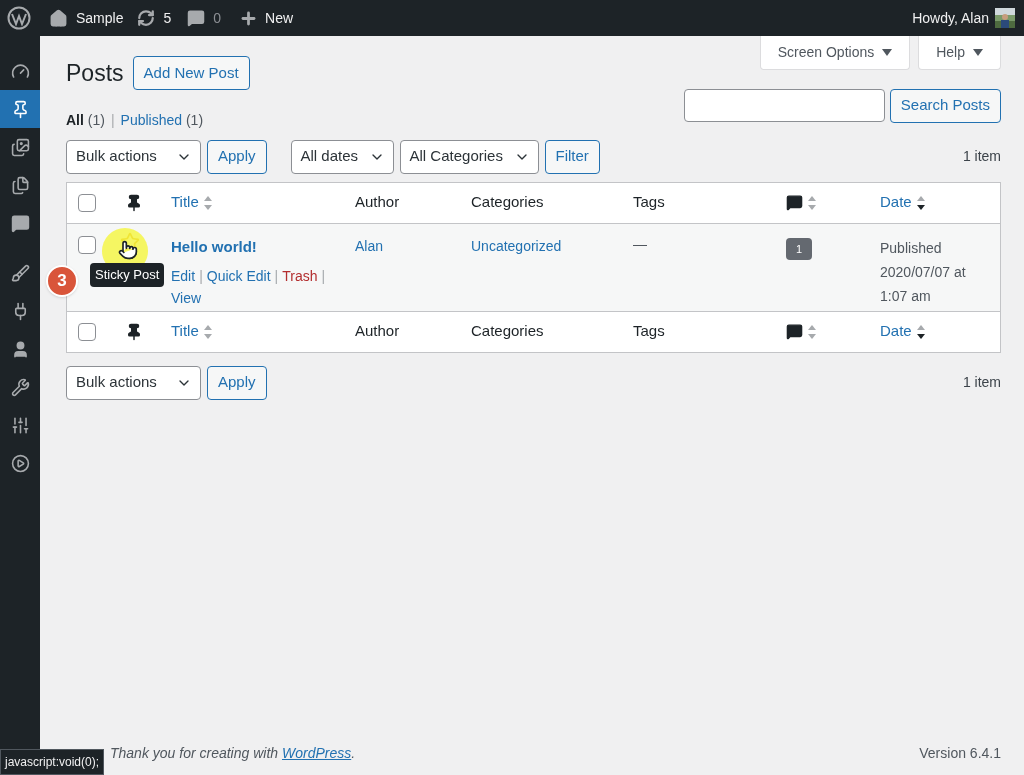 The height and width of the screenshot is (775, 1024). Describe the element at coordinates (469, 156) in the screenshot. I see `dropdown: All Categories` at that location.